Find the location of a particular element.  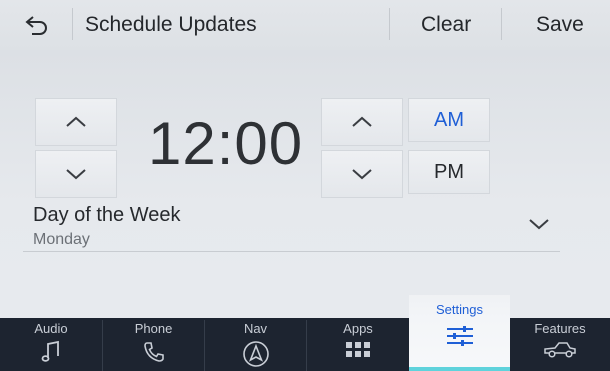

nav-item-phone: Phone is located at coordinates (153, 344).